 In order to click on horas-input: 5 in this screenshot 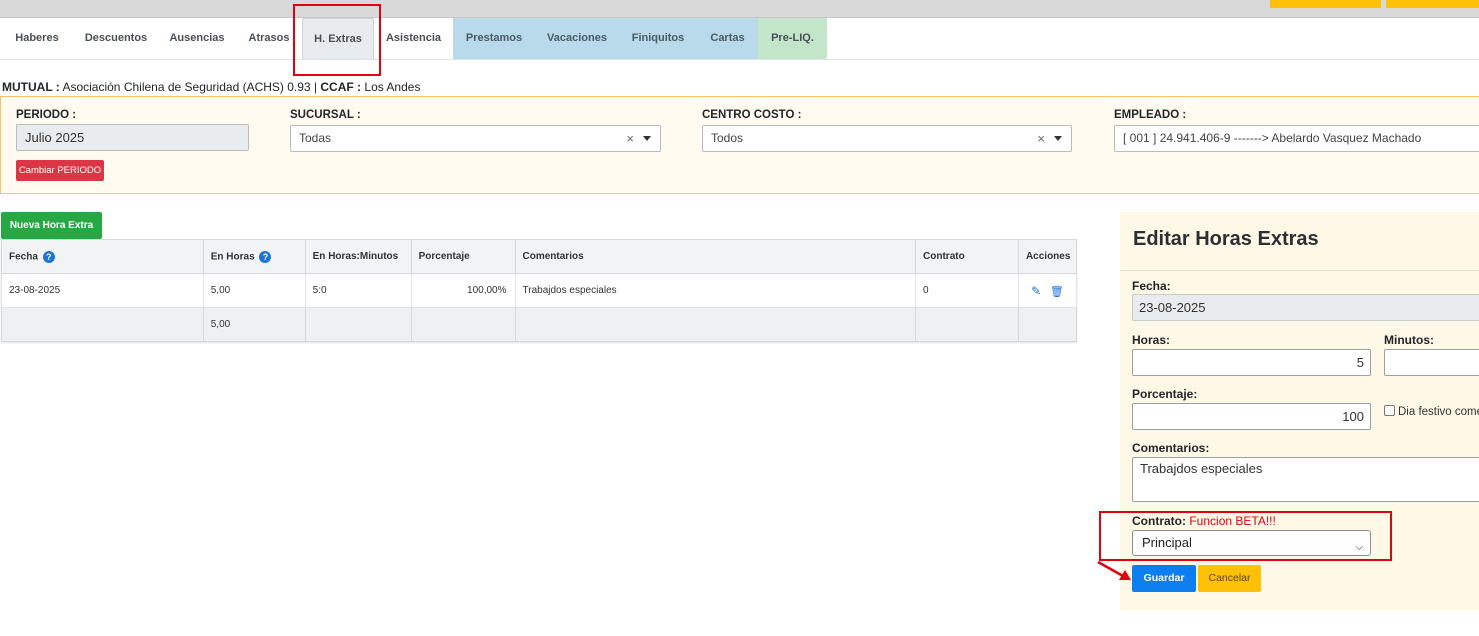, I will do `click(1251, 362)`.